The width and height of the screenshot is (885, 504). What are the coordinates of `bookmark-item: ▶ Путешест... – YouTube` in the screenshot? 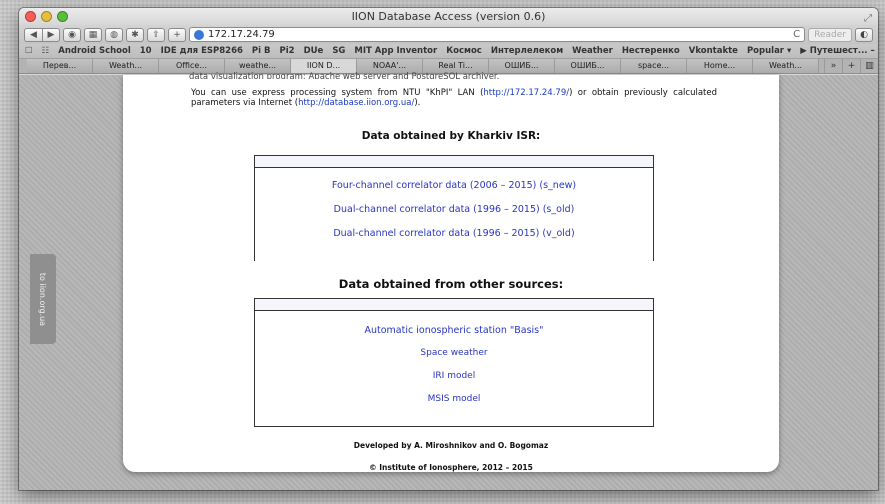 It's located at (839, 51).